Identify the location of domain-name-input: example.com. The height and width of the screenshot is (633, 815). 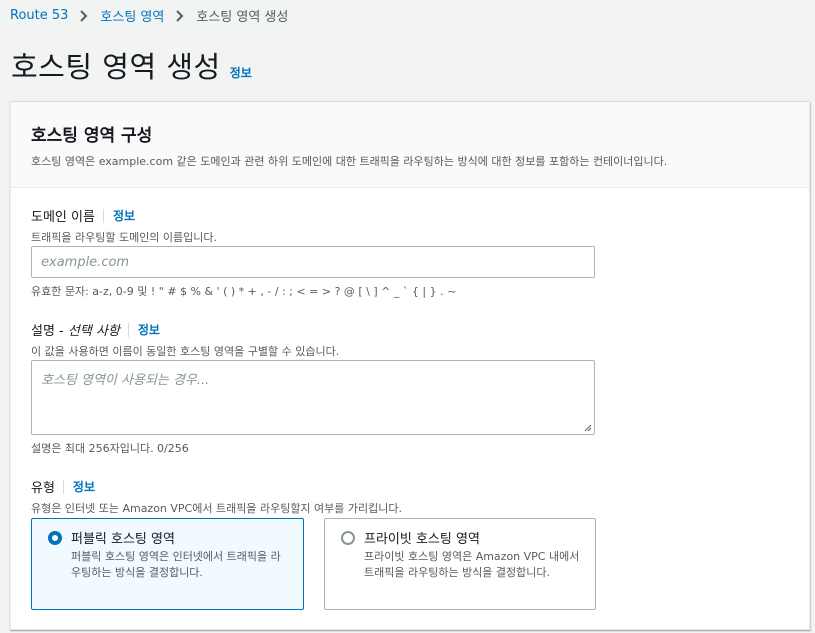
(313, 262).